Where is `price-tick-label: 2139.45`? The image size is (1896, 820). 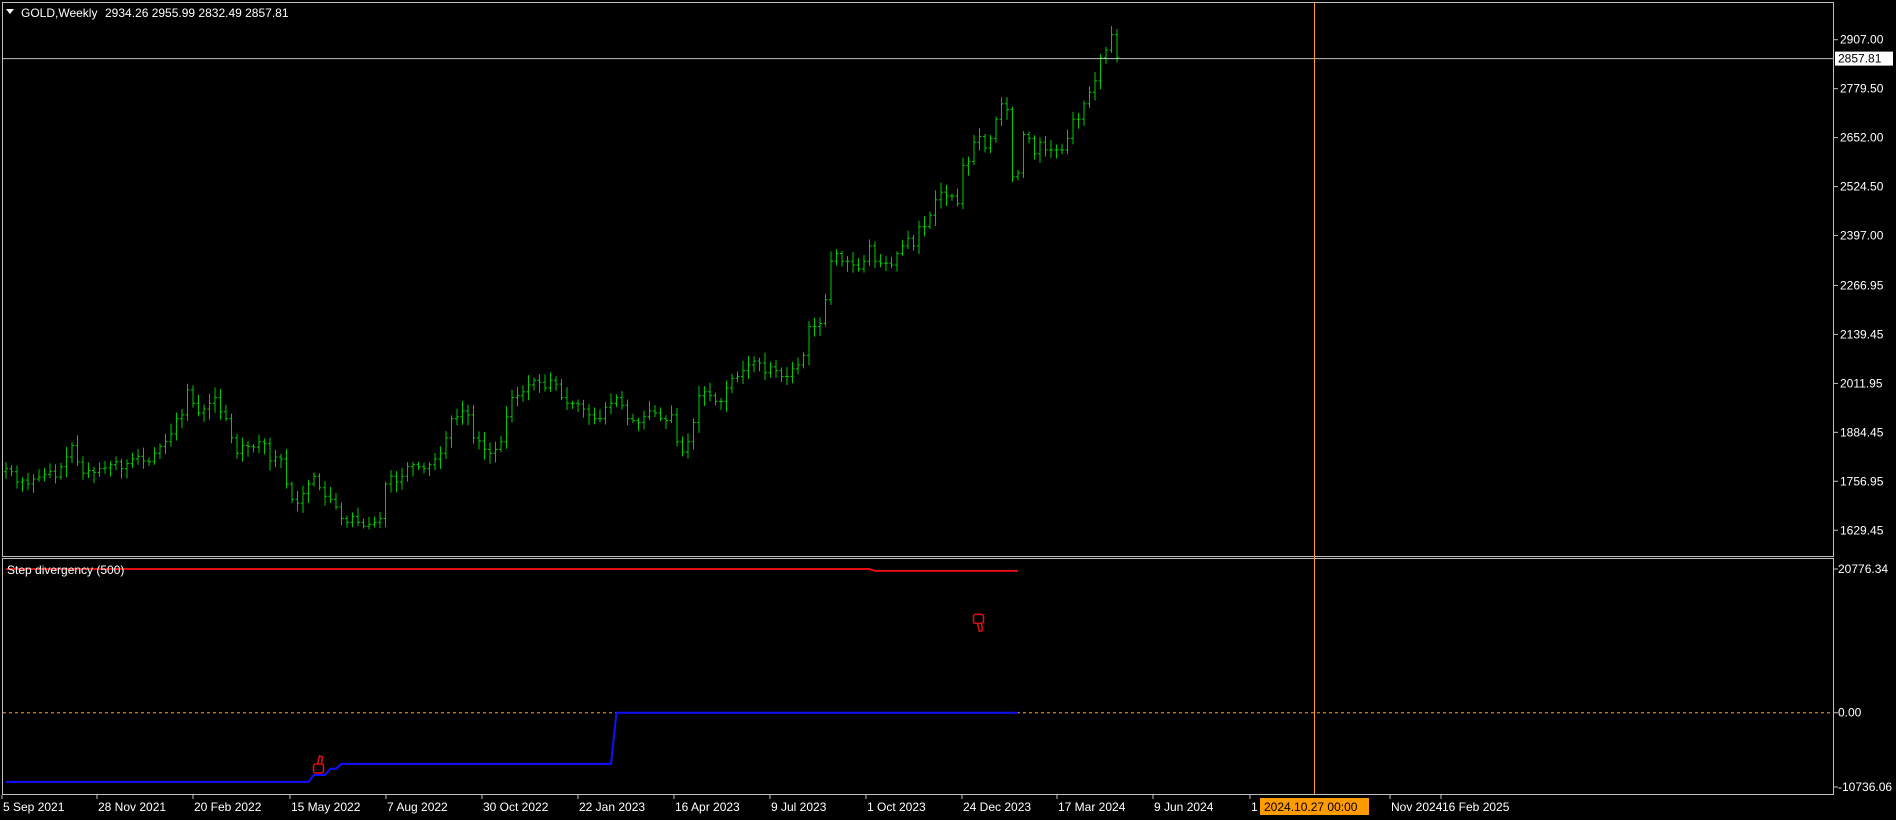 price-tick-label: 2139.45 is located at coordinates (1862, 334).